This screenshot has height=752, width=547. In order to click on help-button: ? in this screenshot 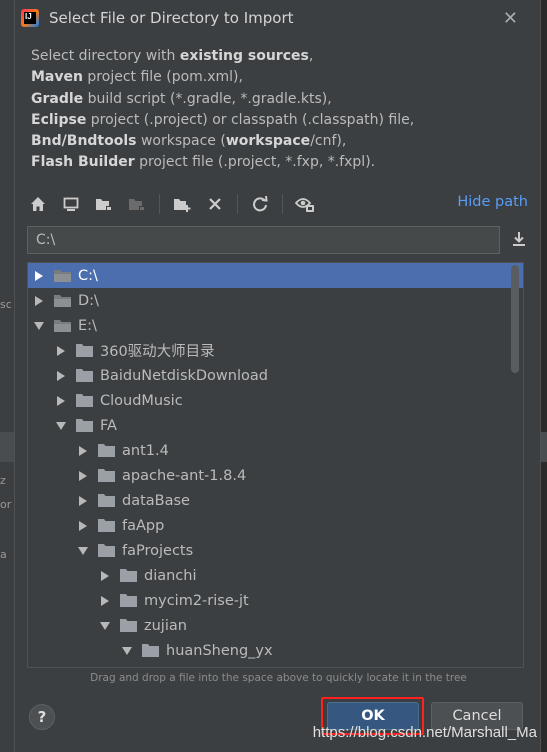, I will do `click(42, 717)`.